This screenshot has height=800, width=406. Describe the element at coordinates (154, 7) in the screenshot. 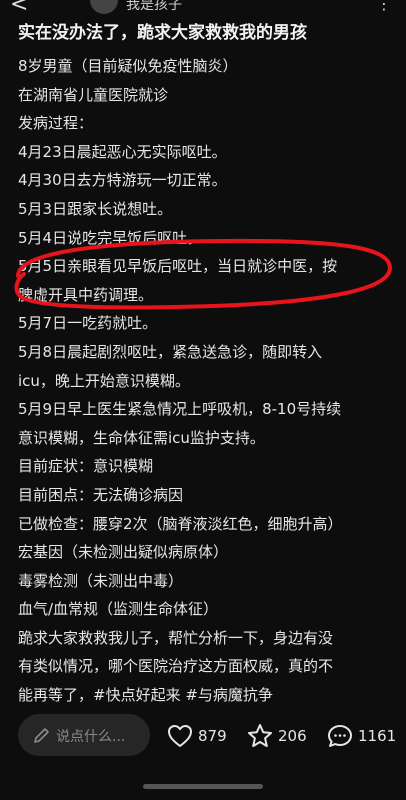

I see `author-name: 我是孩子` at that location.